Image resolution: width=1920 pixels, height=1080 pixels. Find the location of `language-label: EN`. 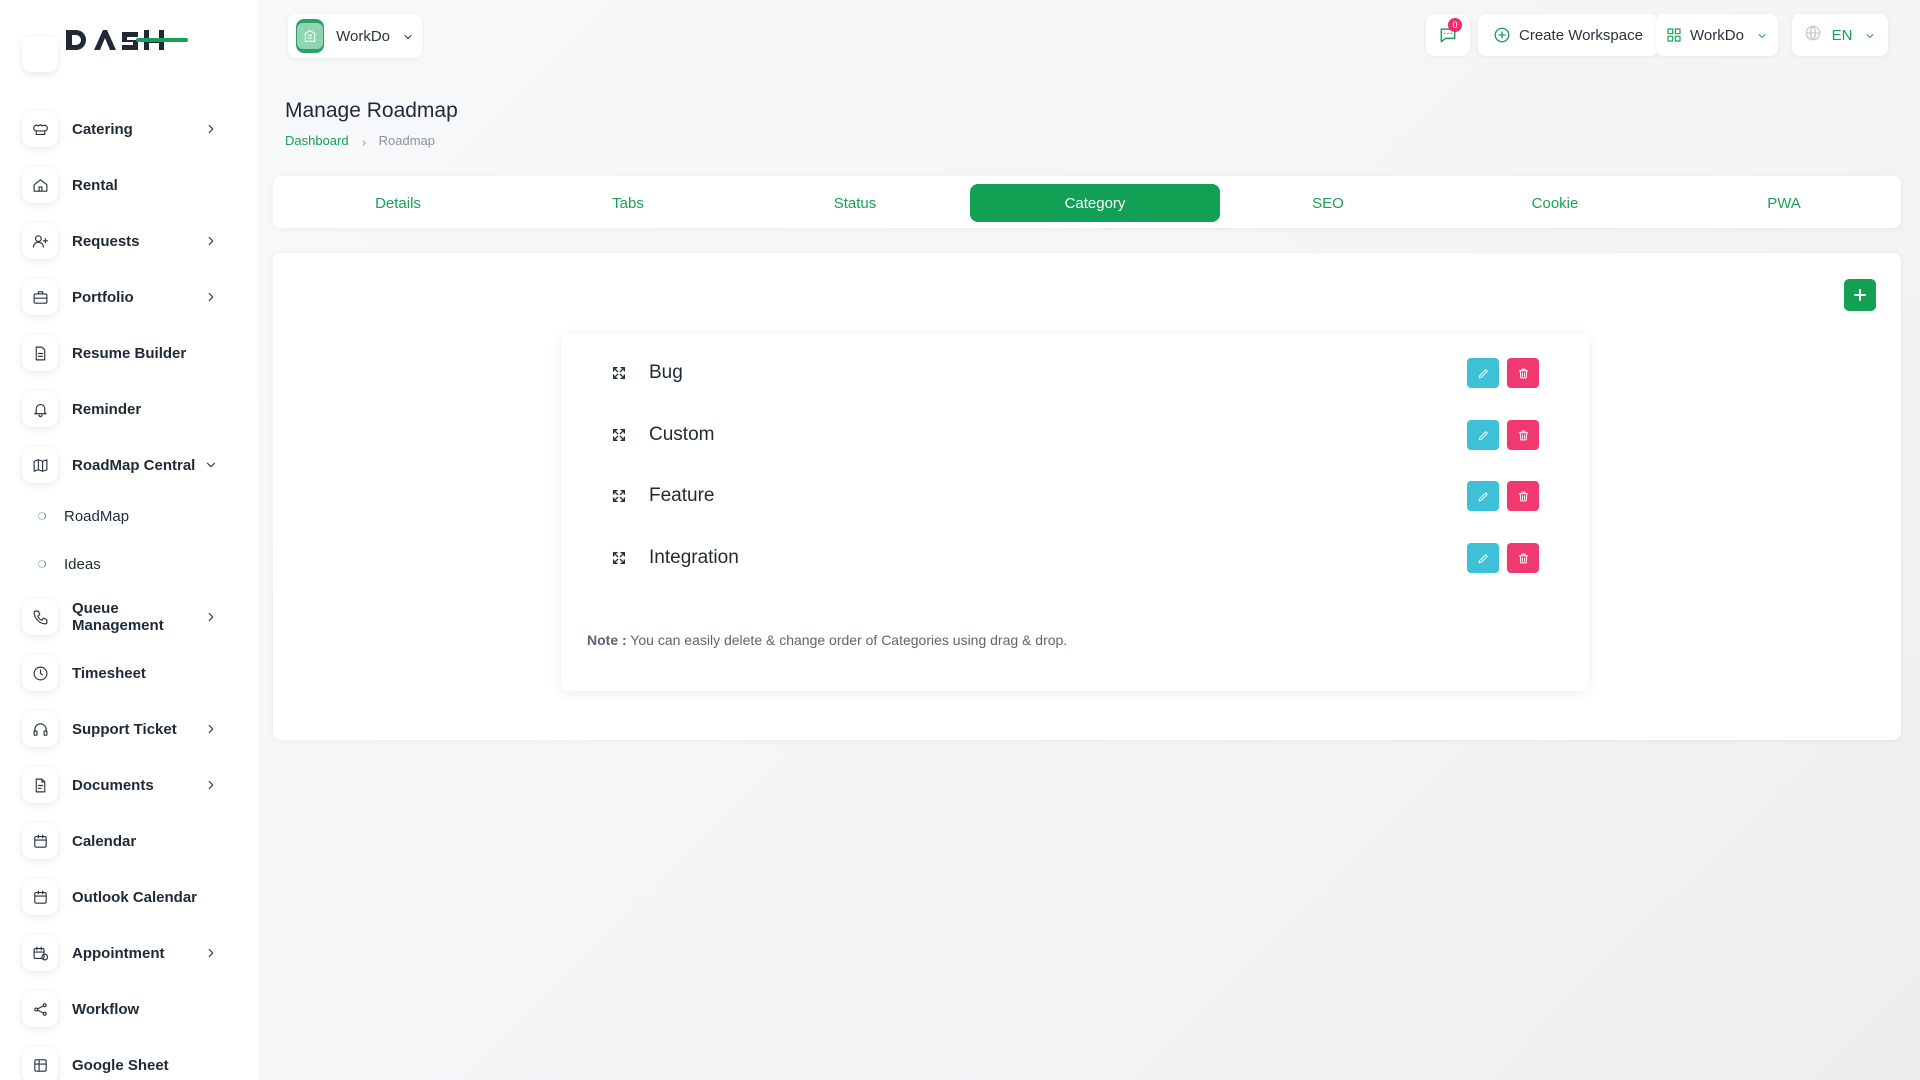

language-label: EN is located at coordinates (1842, 35).